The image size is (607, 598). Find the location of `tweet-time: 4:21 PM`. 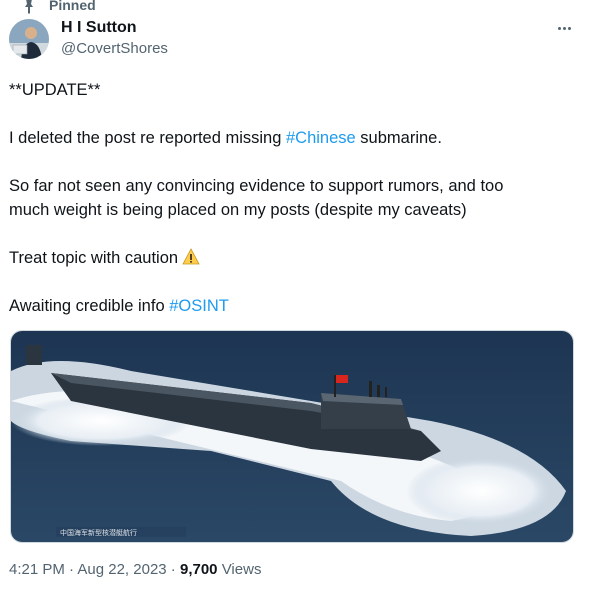

tweet-time: 4:21 PM is located at coordinates (37, 569).